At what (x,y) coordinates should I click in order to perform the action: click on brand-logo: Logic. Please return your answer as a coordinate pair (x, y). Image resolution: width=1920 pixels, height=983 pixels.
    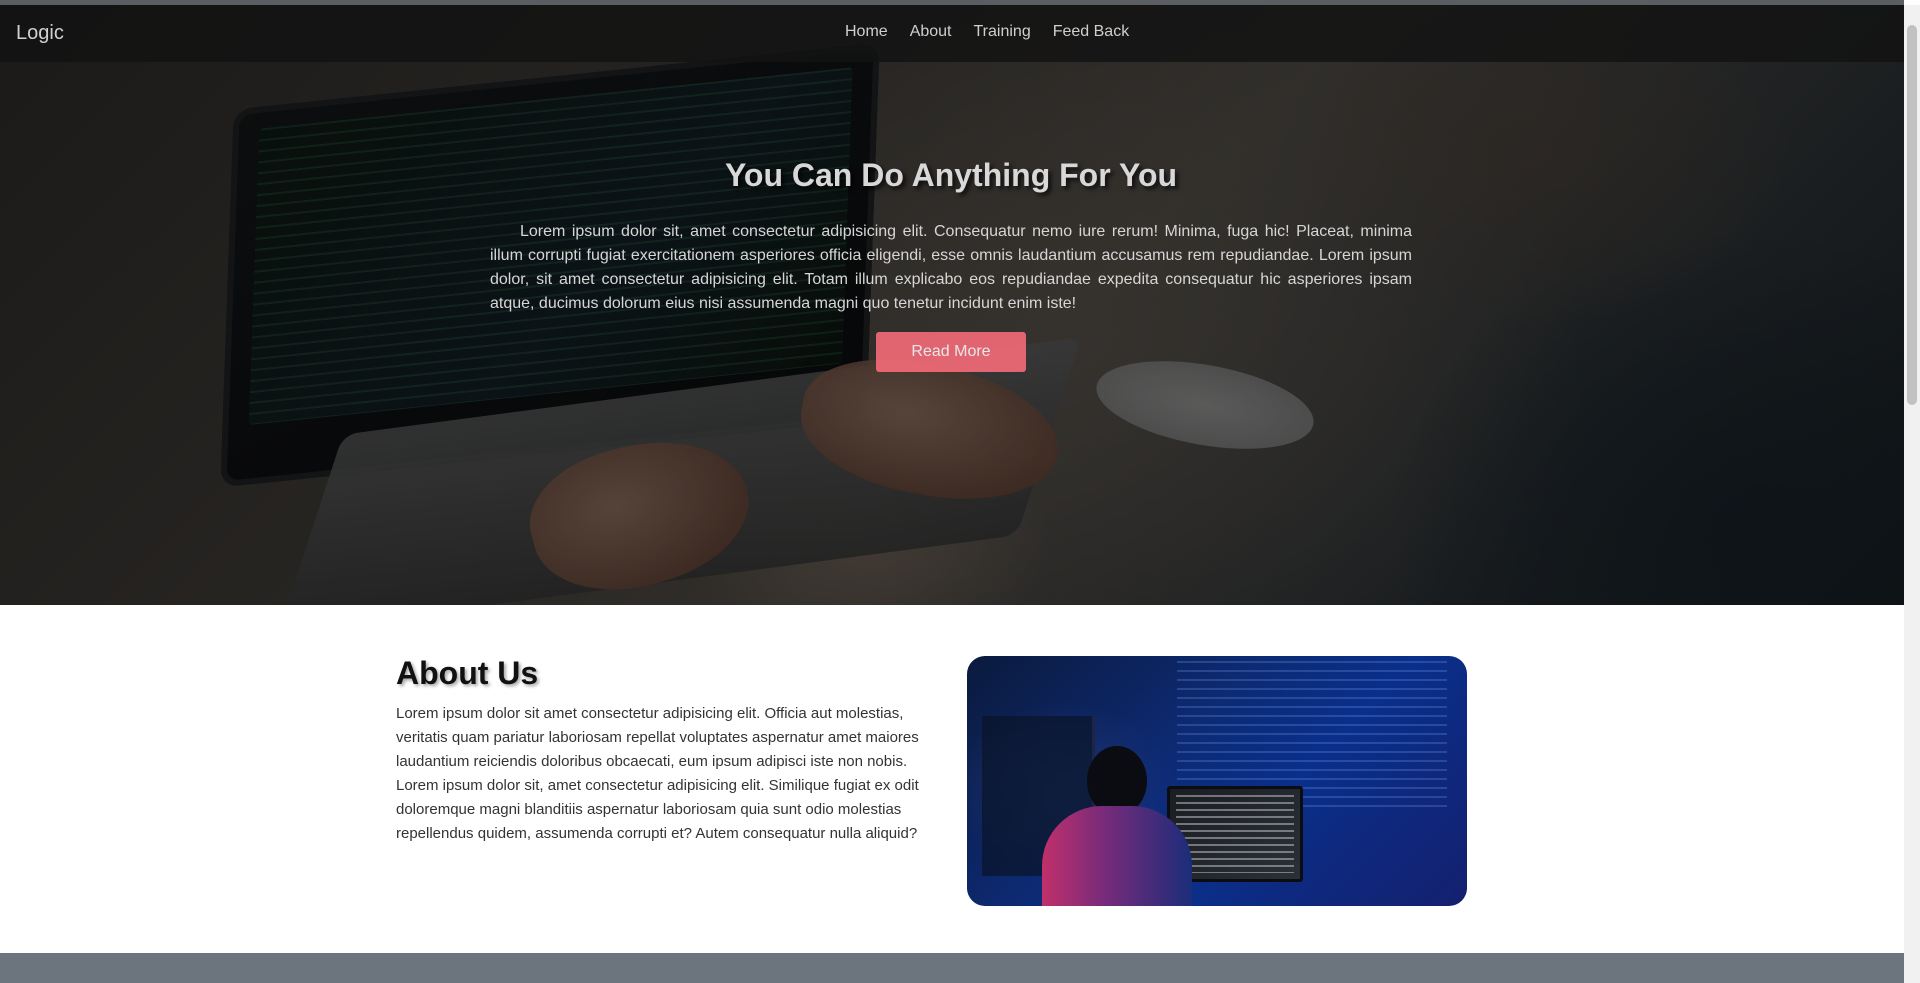
    Looking at the image, I should click on (40, 33).